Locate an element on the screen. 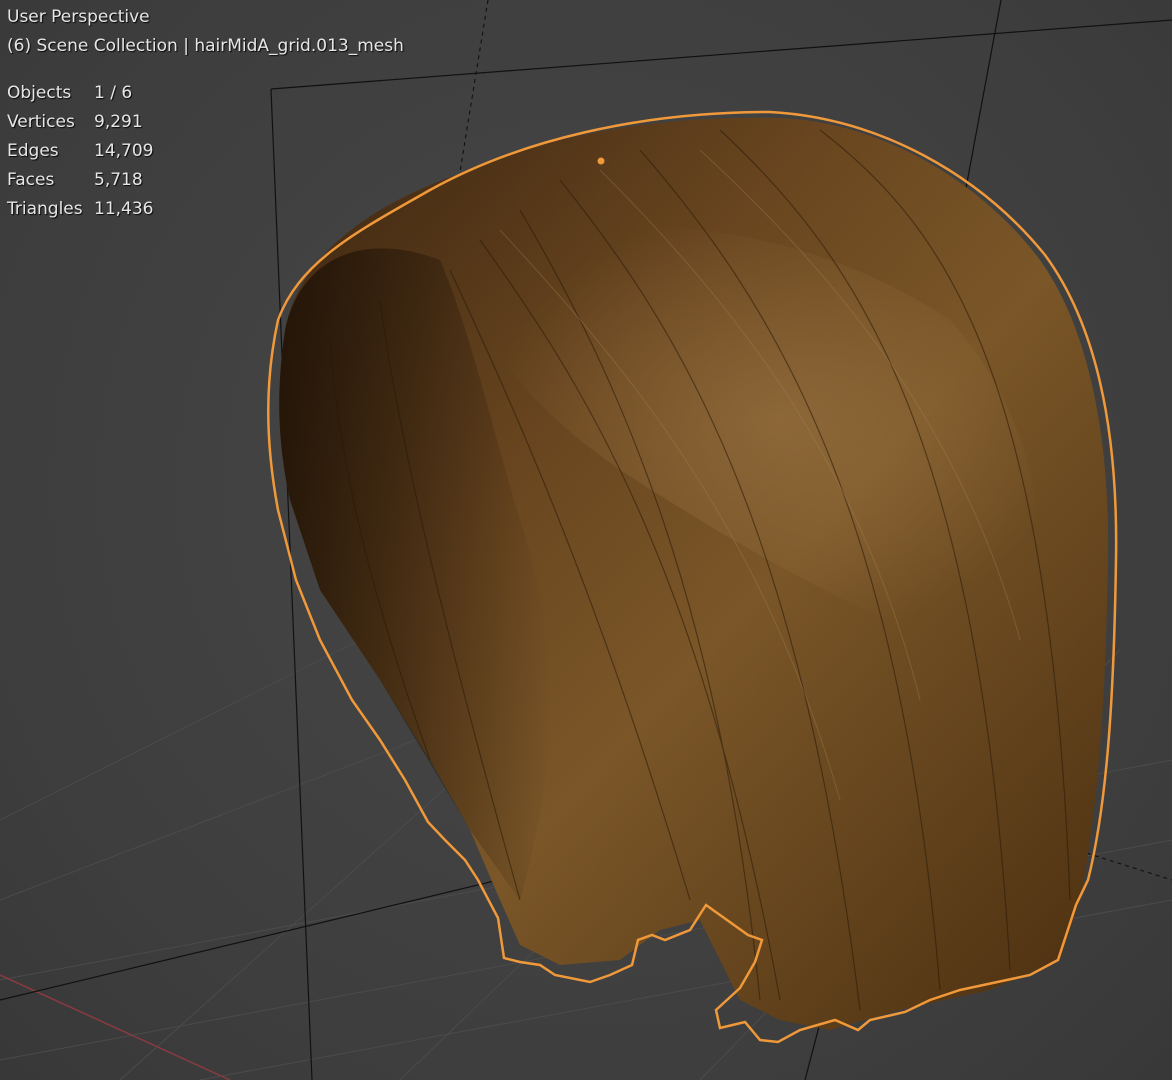 The width and height of the screenshot is (1172, 1080). stat-value: 1 / 6 is located at coordinates (113, 93).